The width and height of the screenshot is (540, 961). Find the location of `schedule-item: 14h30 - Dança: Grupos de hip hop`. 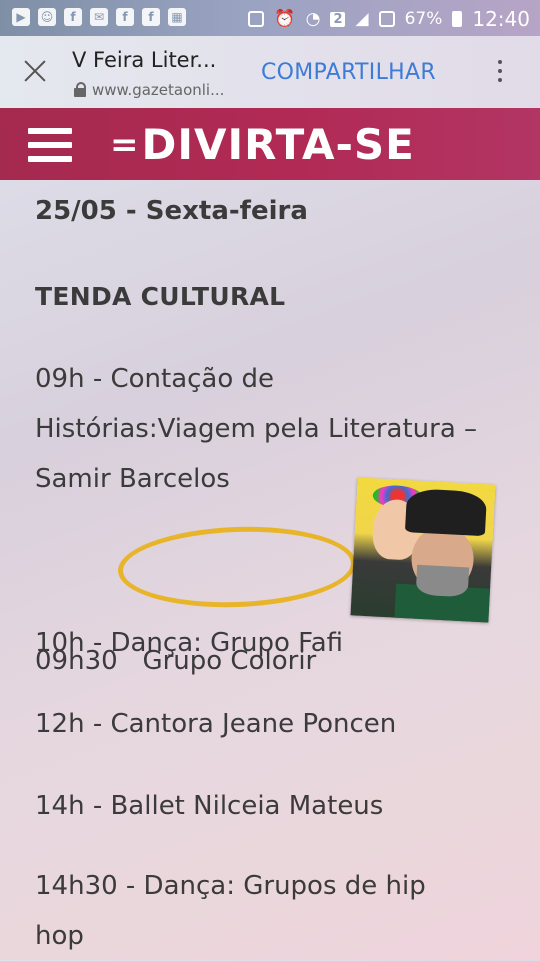

schedule-item: 14h30 - Dança: Grupos de hip hop is located at coordinates (230, 911).